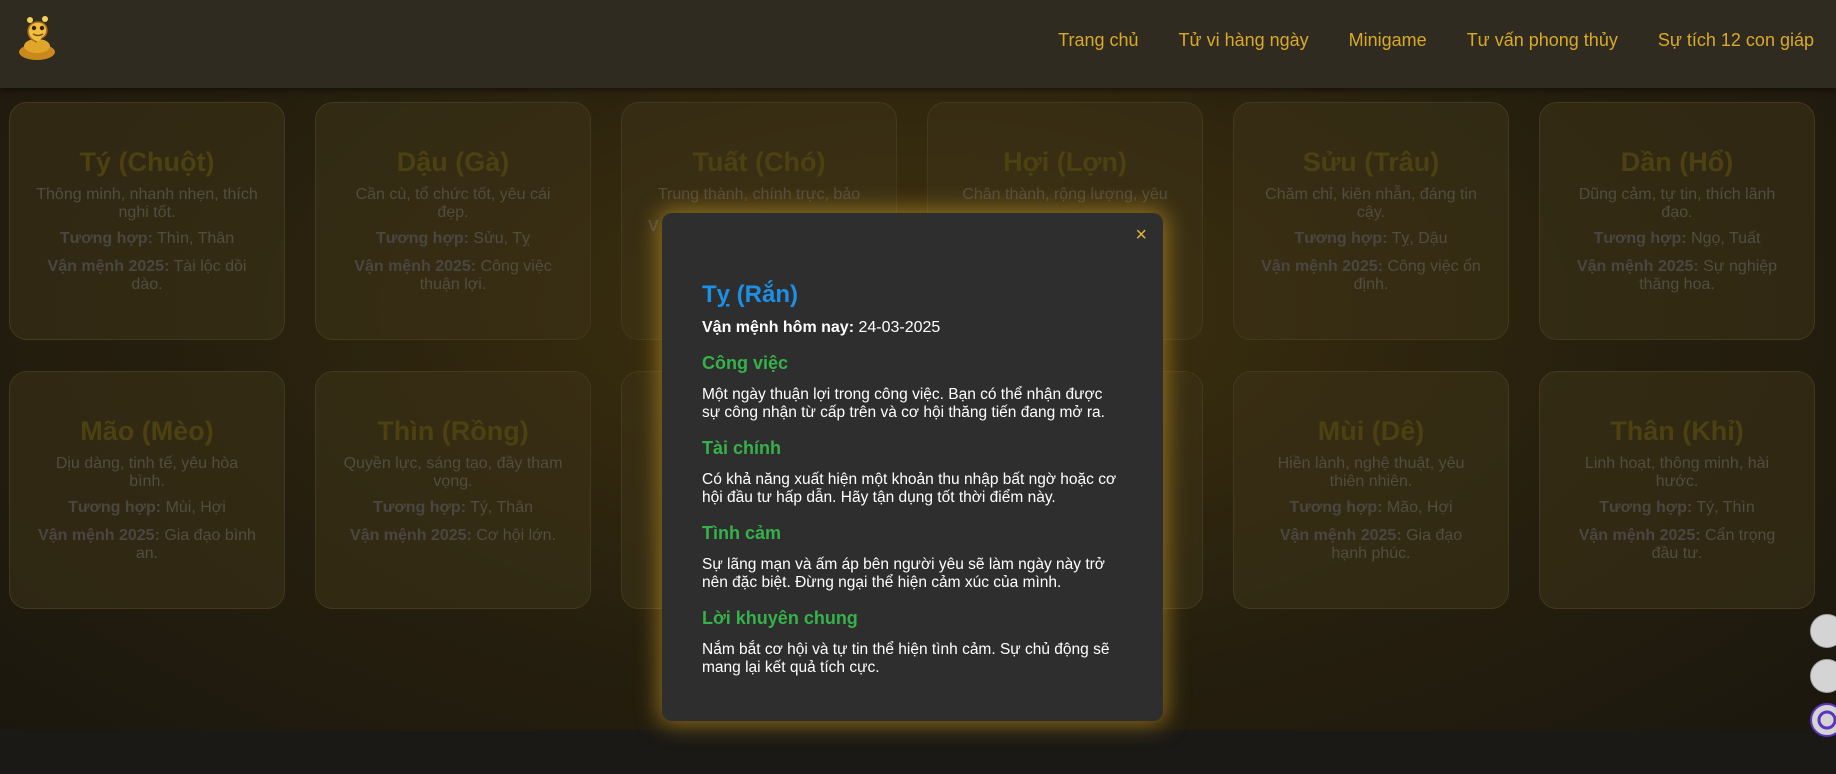 The width and height of the screenshot is (1836, 774). I want to click on nav-fengshui-link: Tư vấn phong thủy, so click(1542, 40).